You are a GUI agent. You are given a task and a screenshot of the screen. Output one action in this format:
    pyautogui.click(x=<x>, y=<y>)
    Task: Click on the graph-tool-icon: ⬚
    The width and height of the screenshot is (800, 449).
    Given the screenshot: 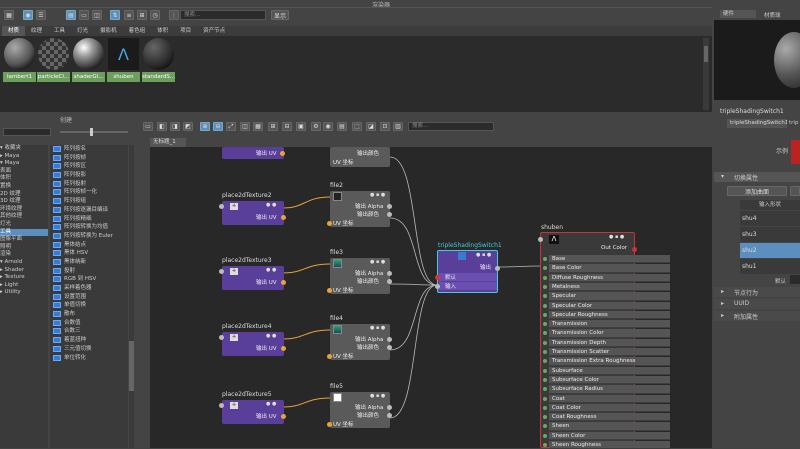 What is the action you would take?
    pyautogui.click(x=357, y=126)
    